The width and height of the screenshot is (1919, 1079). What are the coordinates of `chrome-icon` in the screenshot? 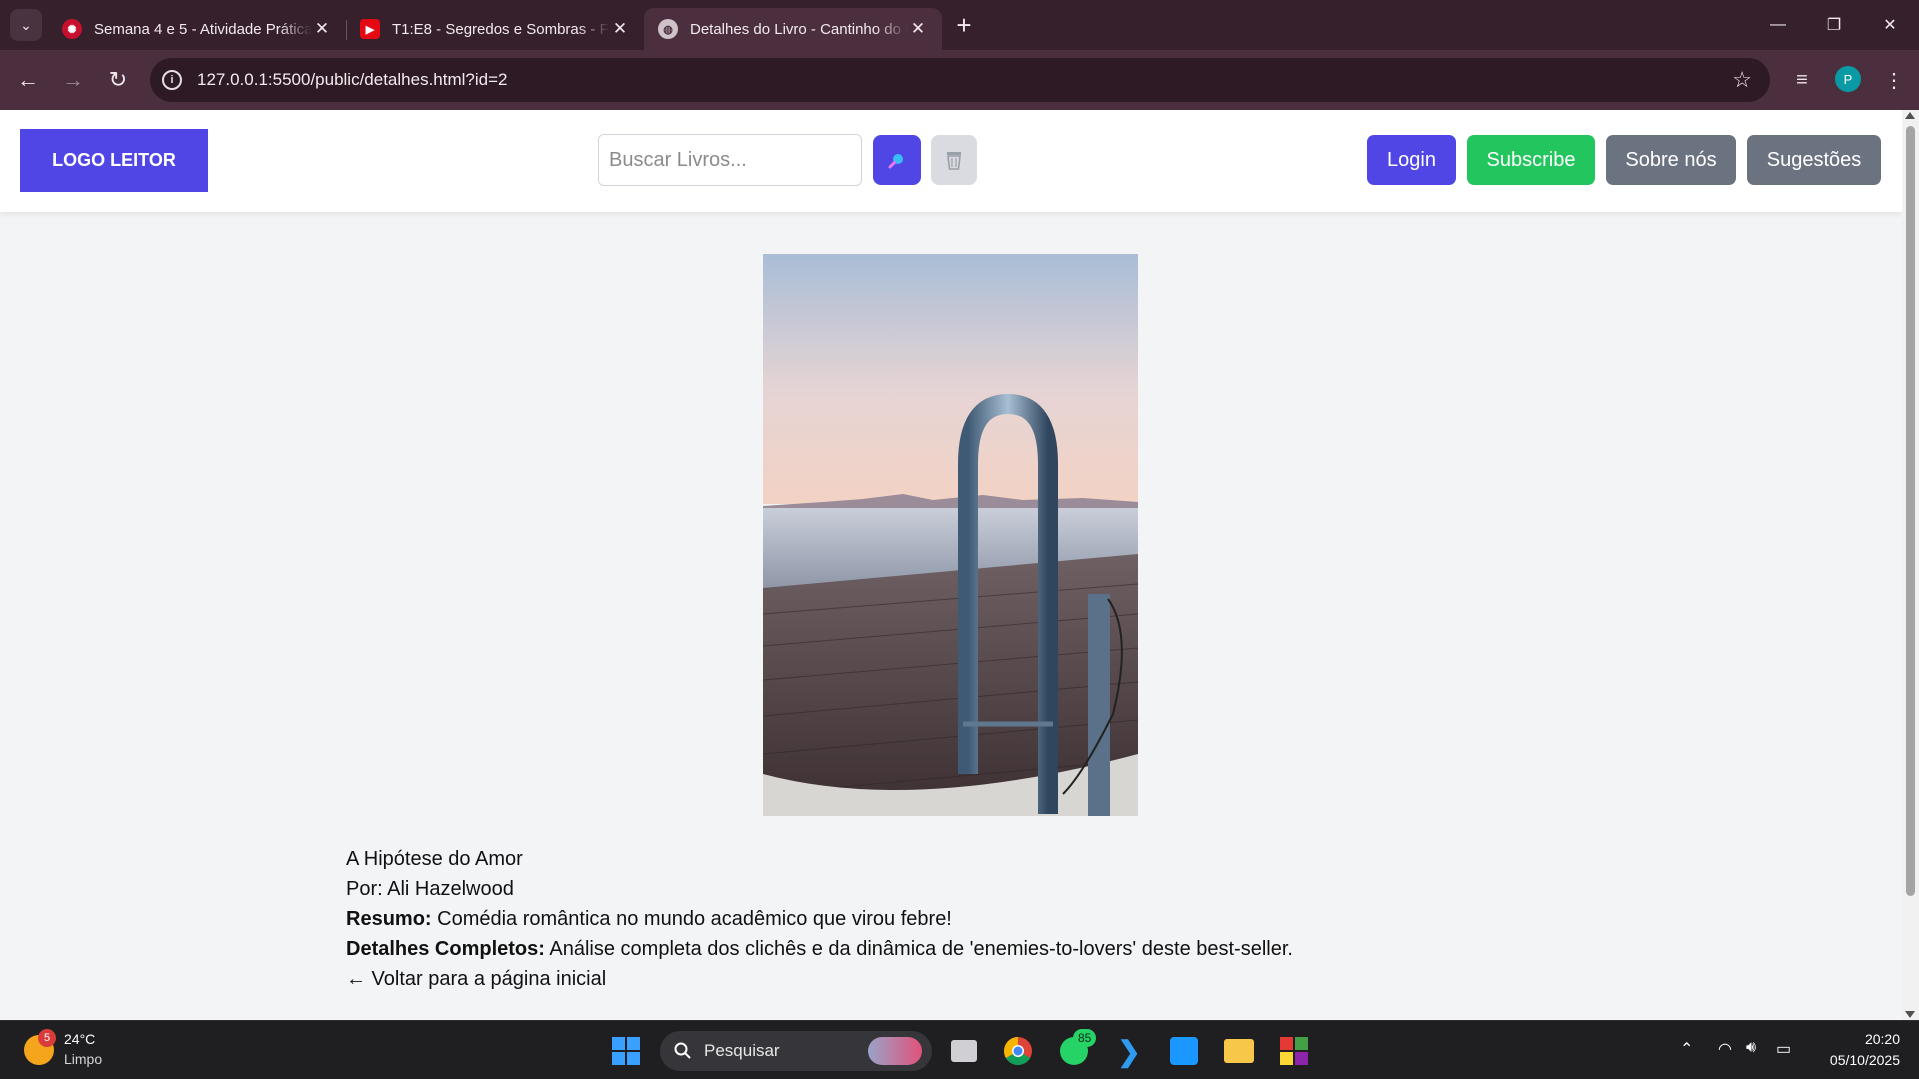 It's located at (1018, 1051).